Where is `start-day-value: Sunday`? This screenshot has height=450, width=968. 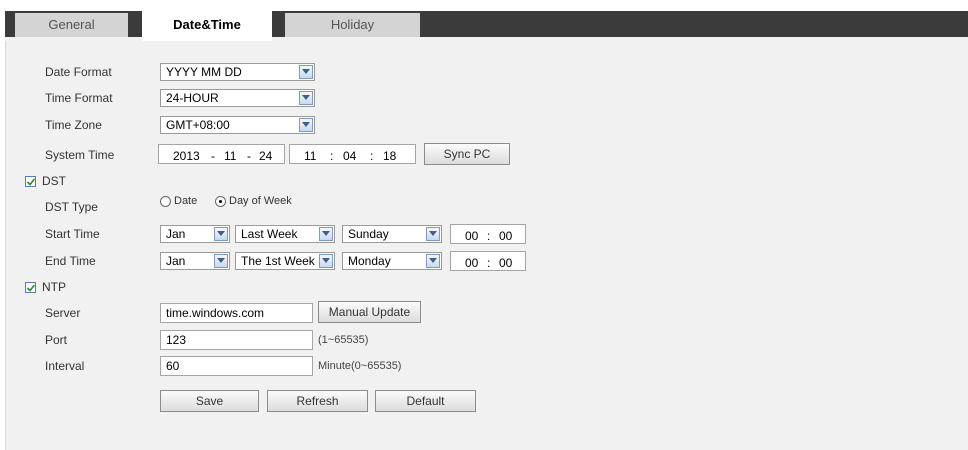
start-day-value: Sunday is located at coordinates (368, 234).